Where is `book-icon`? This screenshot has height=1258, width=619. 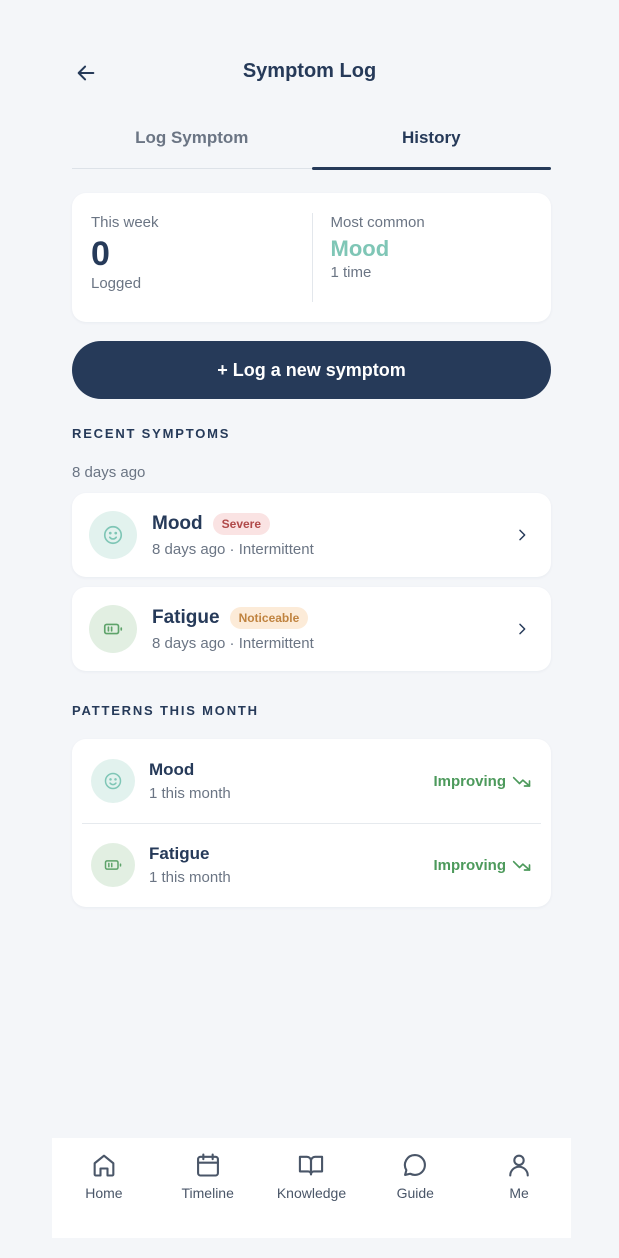 book-icon is located at coordinates (311, 1165).